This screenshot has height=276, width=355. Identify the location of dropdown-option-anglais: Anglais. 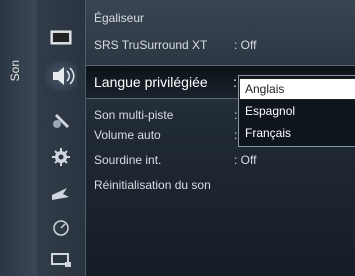
(297, 89).